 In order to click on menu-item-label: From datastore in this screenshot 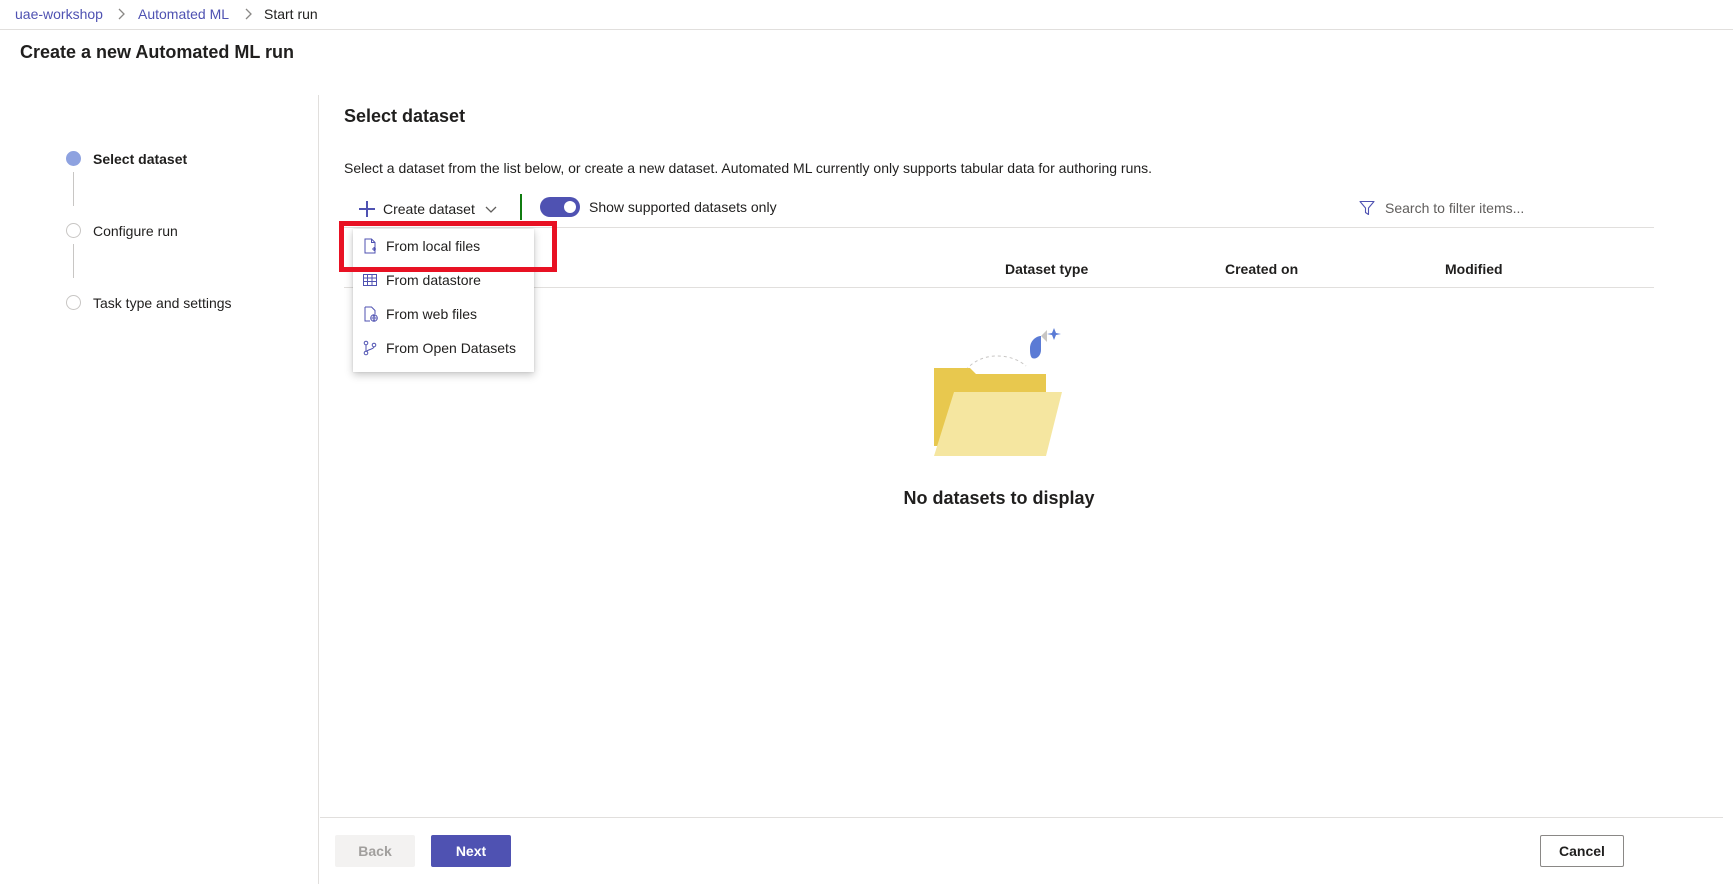, I will do `click(433, 280)`.